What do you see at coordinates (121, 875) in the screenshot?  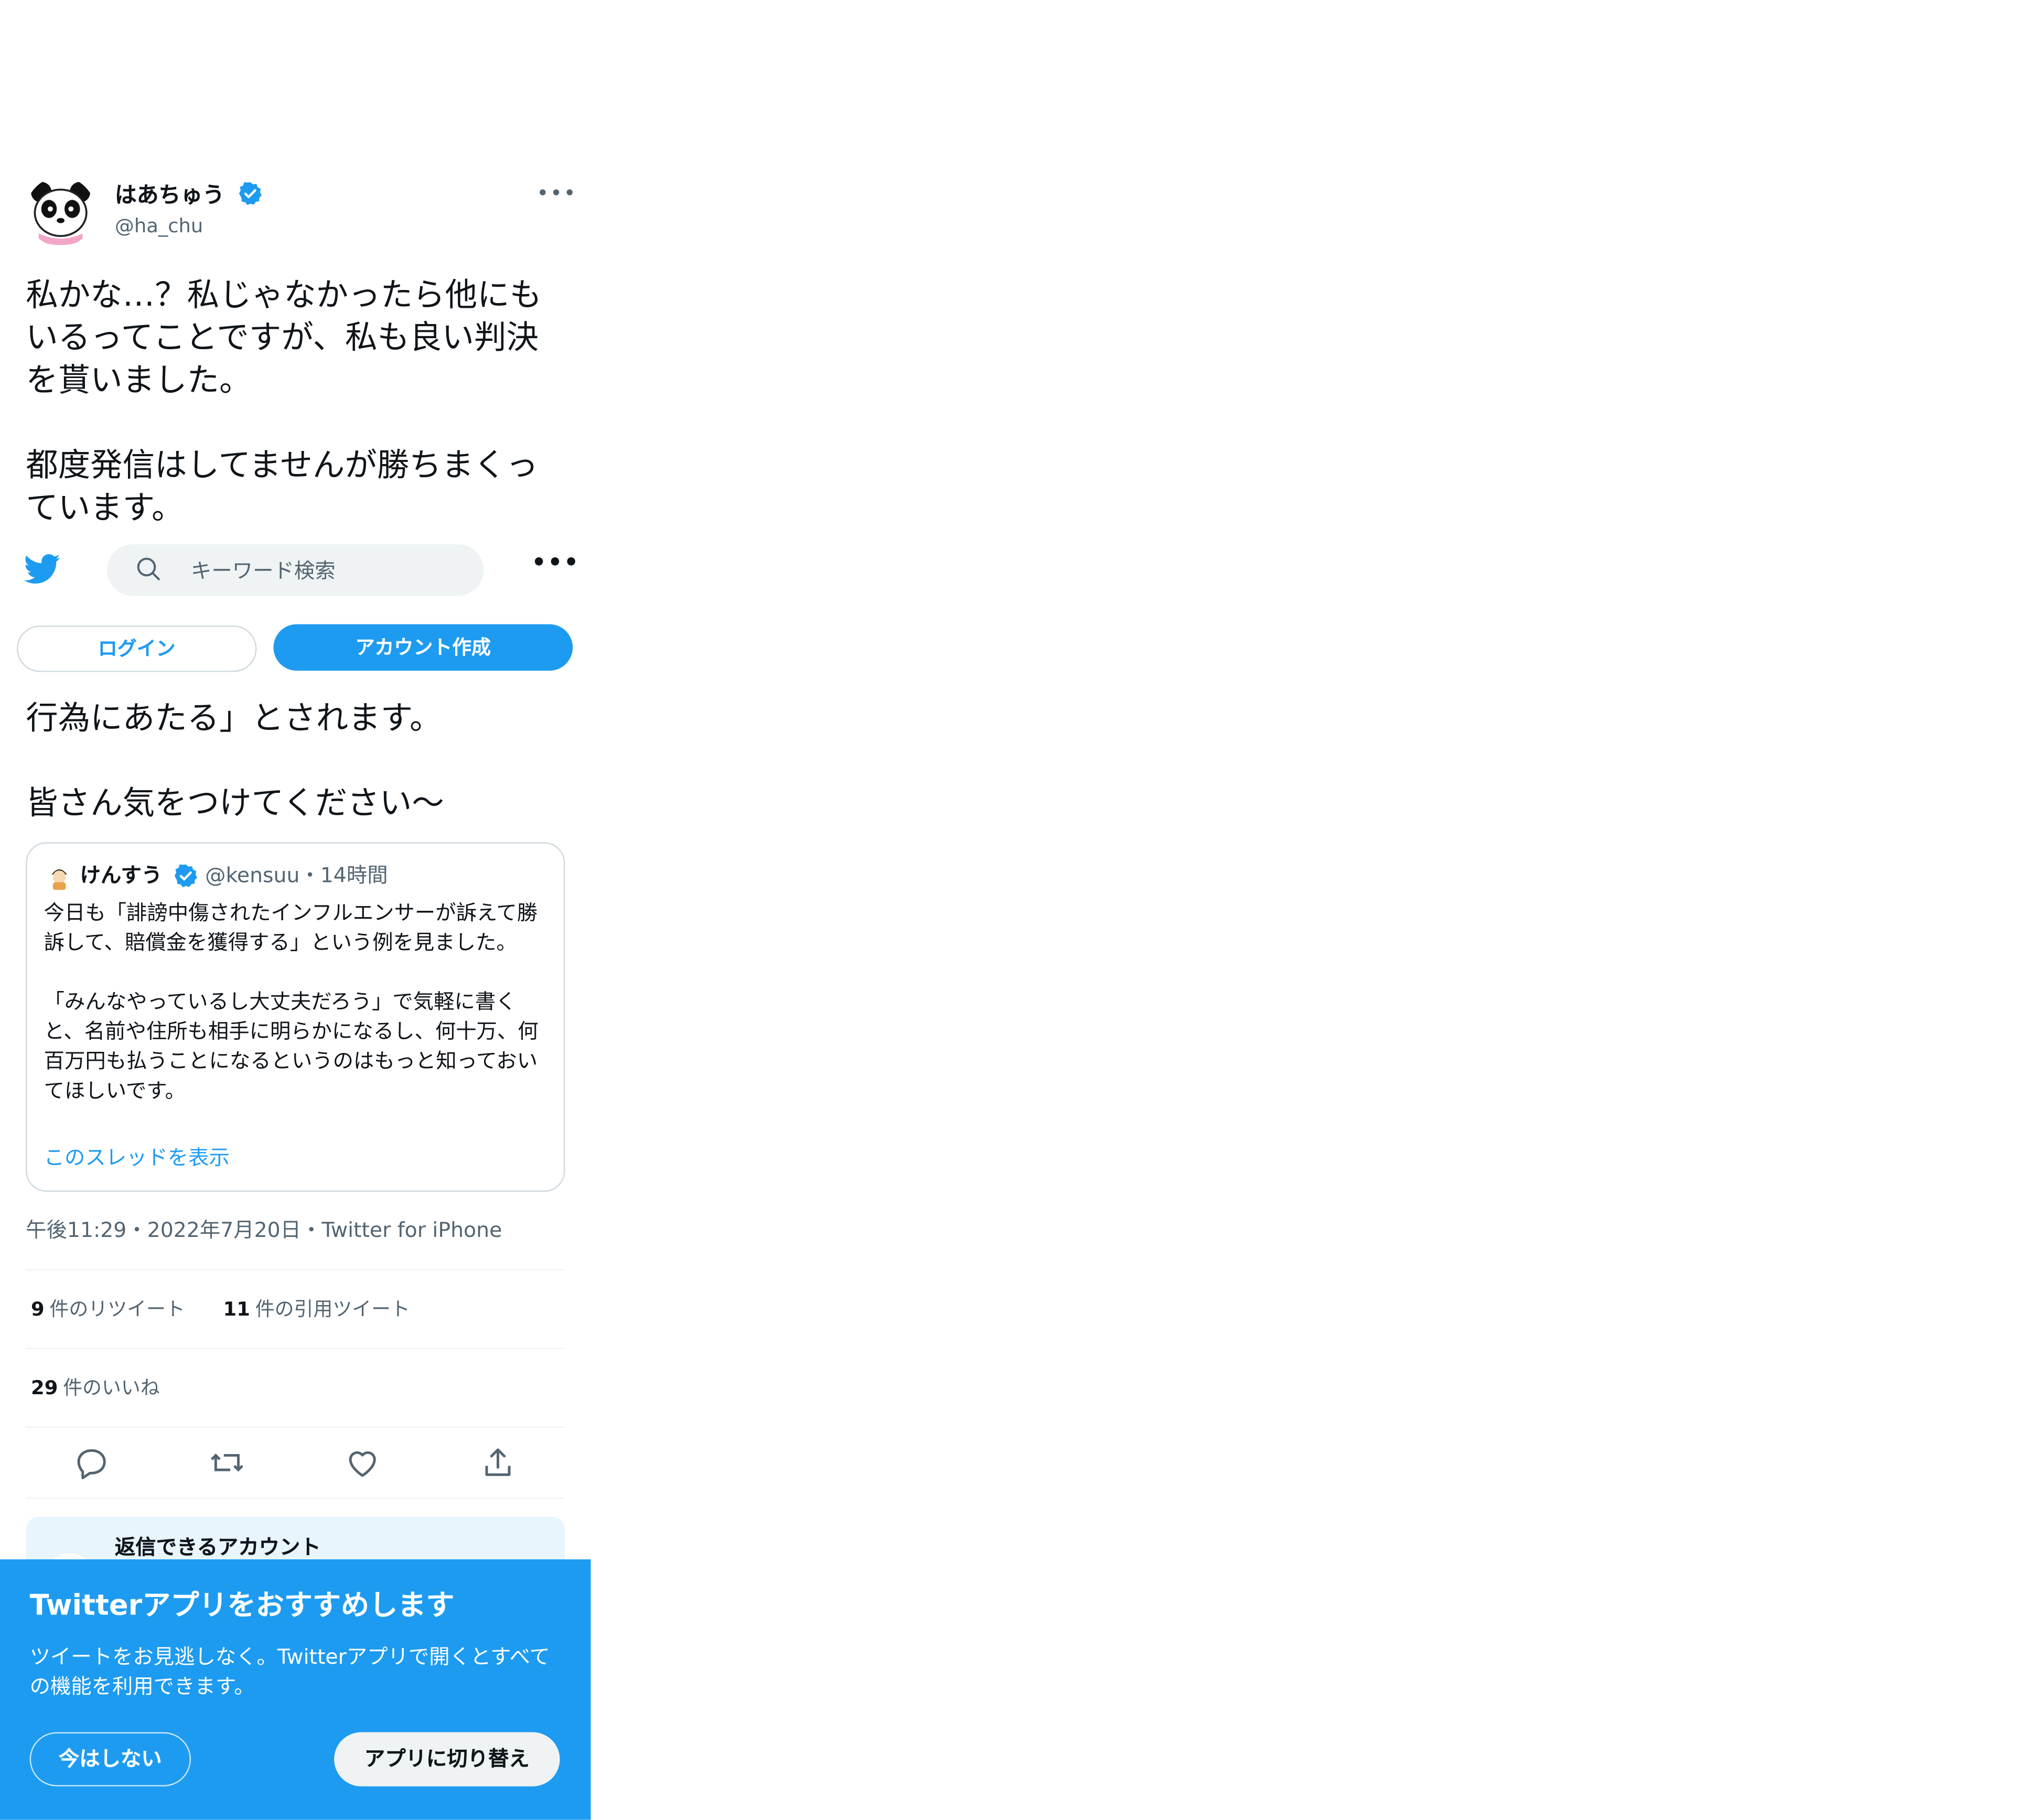 I see `quoted-author-name: けんすう` at bounding box center [121, 875].